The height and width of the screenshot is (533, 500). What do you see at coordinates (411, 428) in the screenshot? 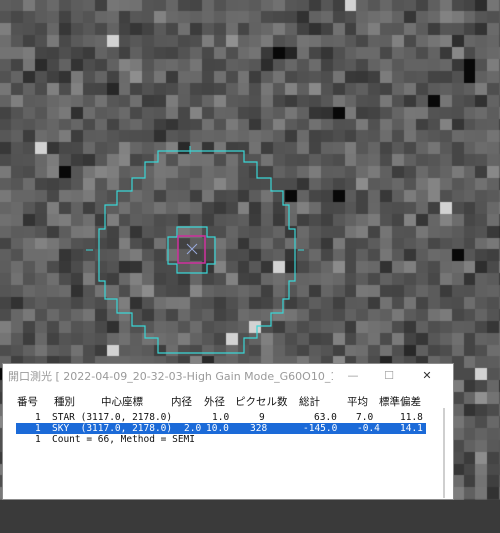
I see `row-std: 14.1` at bounding box center [411, 428].